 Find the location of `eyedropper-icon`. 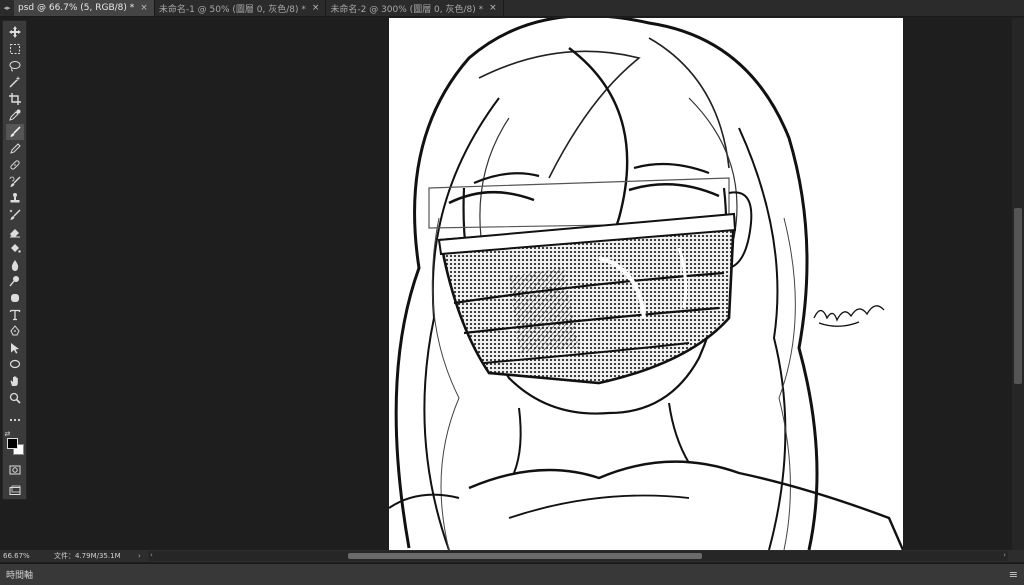

eyedropper-icon is located at coordinates (15, 115).